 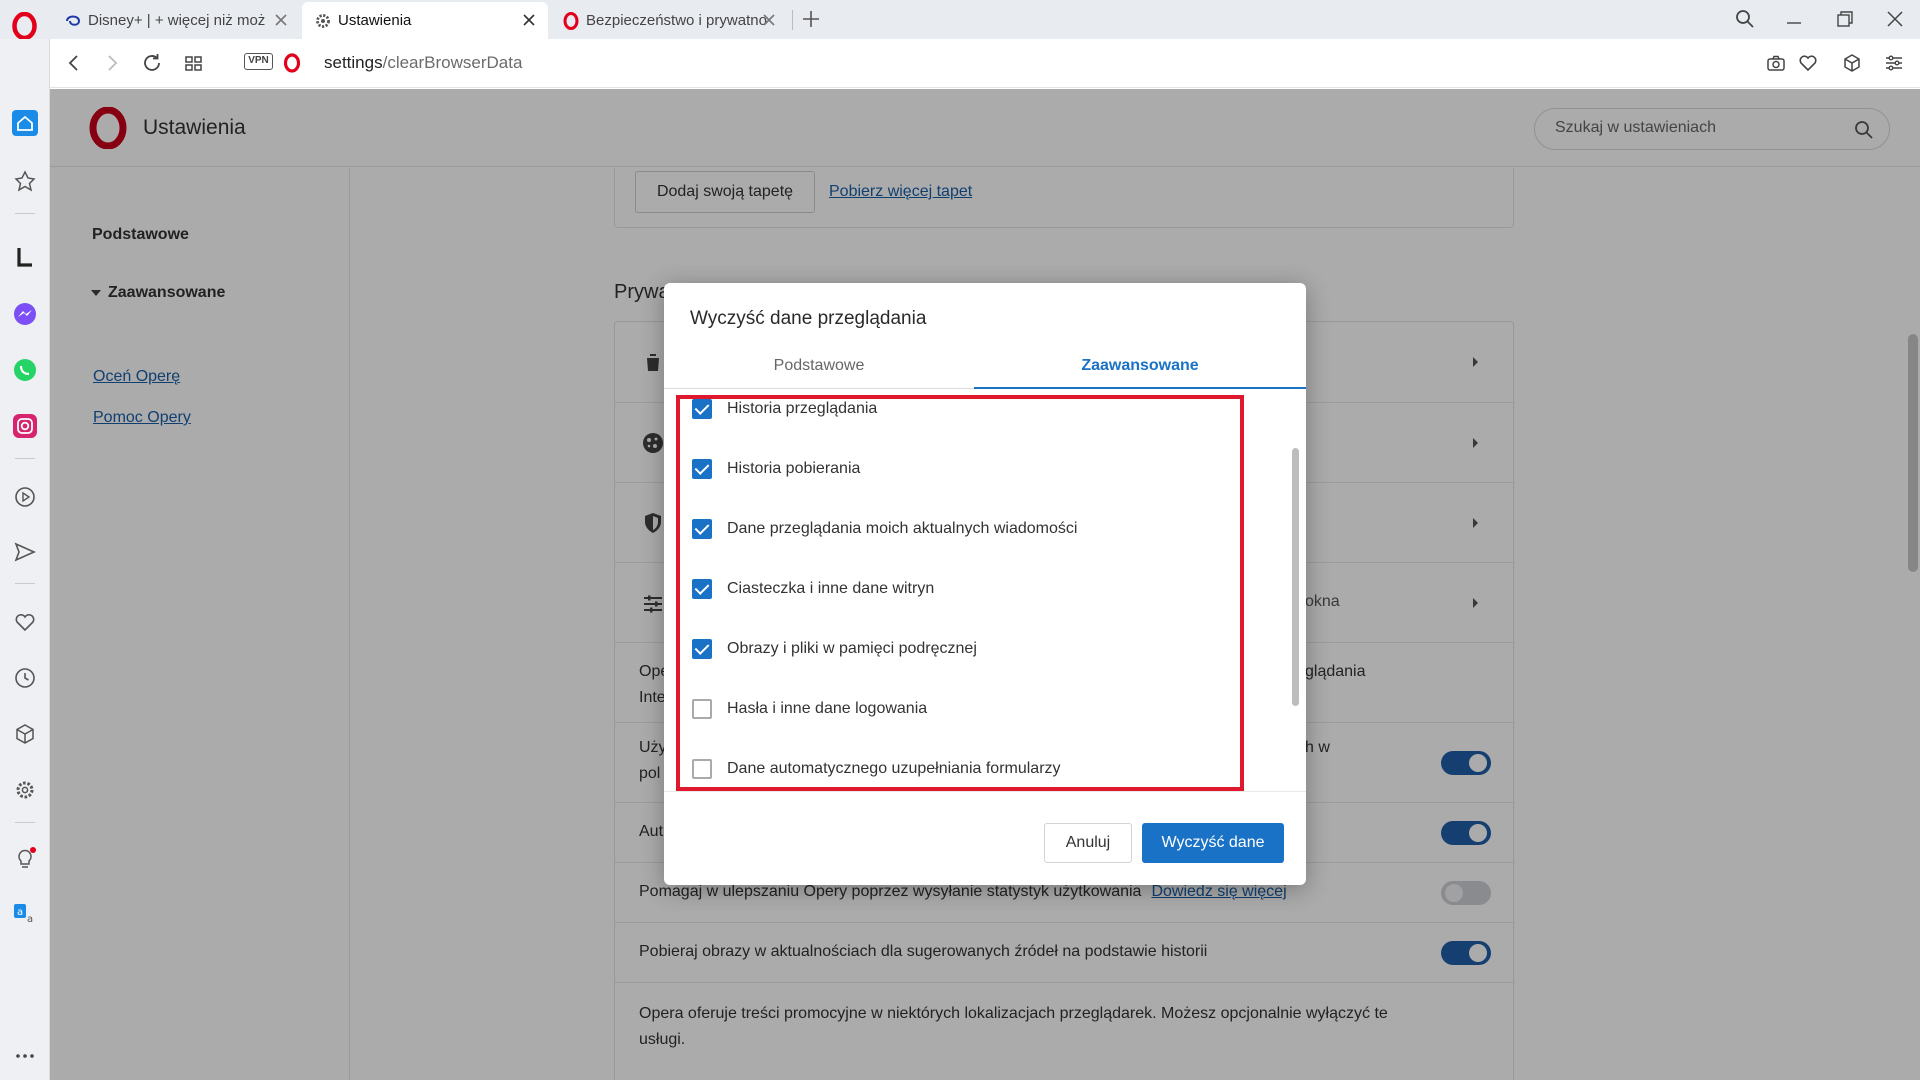 I want to click on address-bar: VPN settings/clearBrowserData, so click(x=985, y=63).